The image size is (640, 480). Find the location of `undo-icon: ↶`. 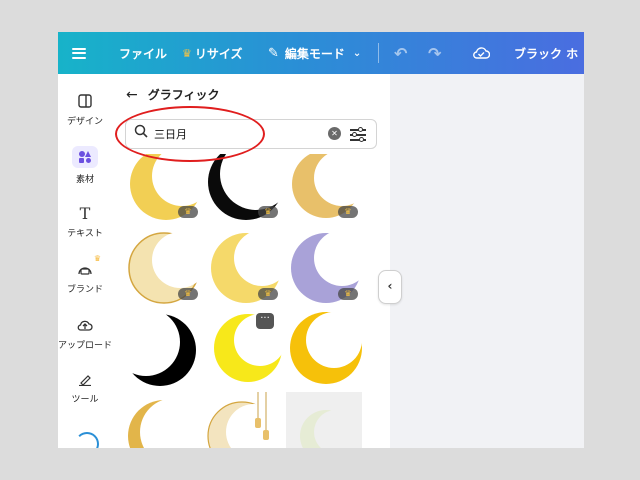

undo-icon: ↶ is located at coordinates (401, 53).